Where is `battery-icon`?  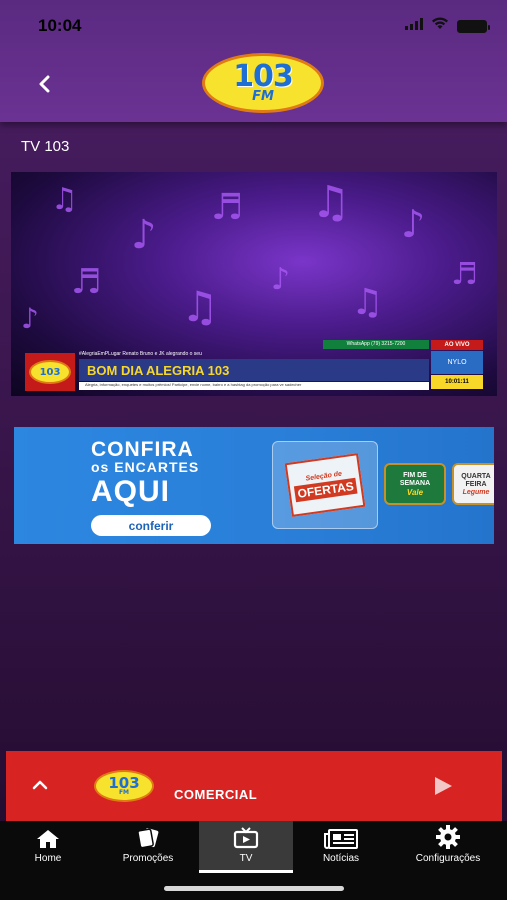
battery-icon is located at coordinates (473, 26).